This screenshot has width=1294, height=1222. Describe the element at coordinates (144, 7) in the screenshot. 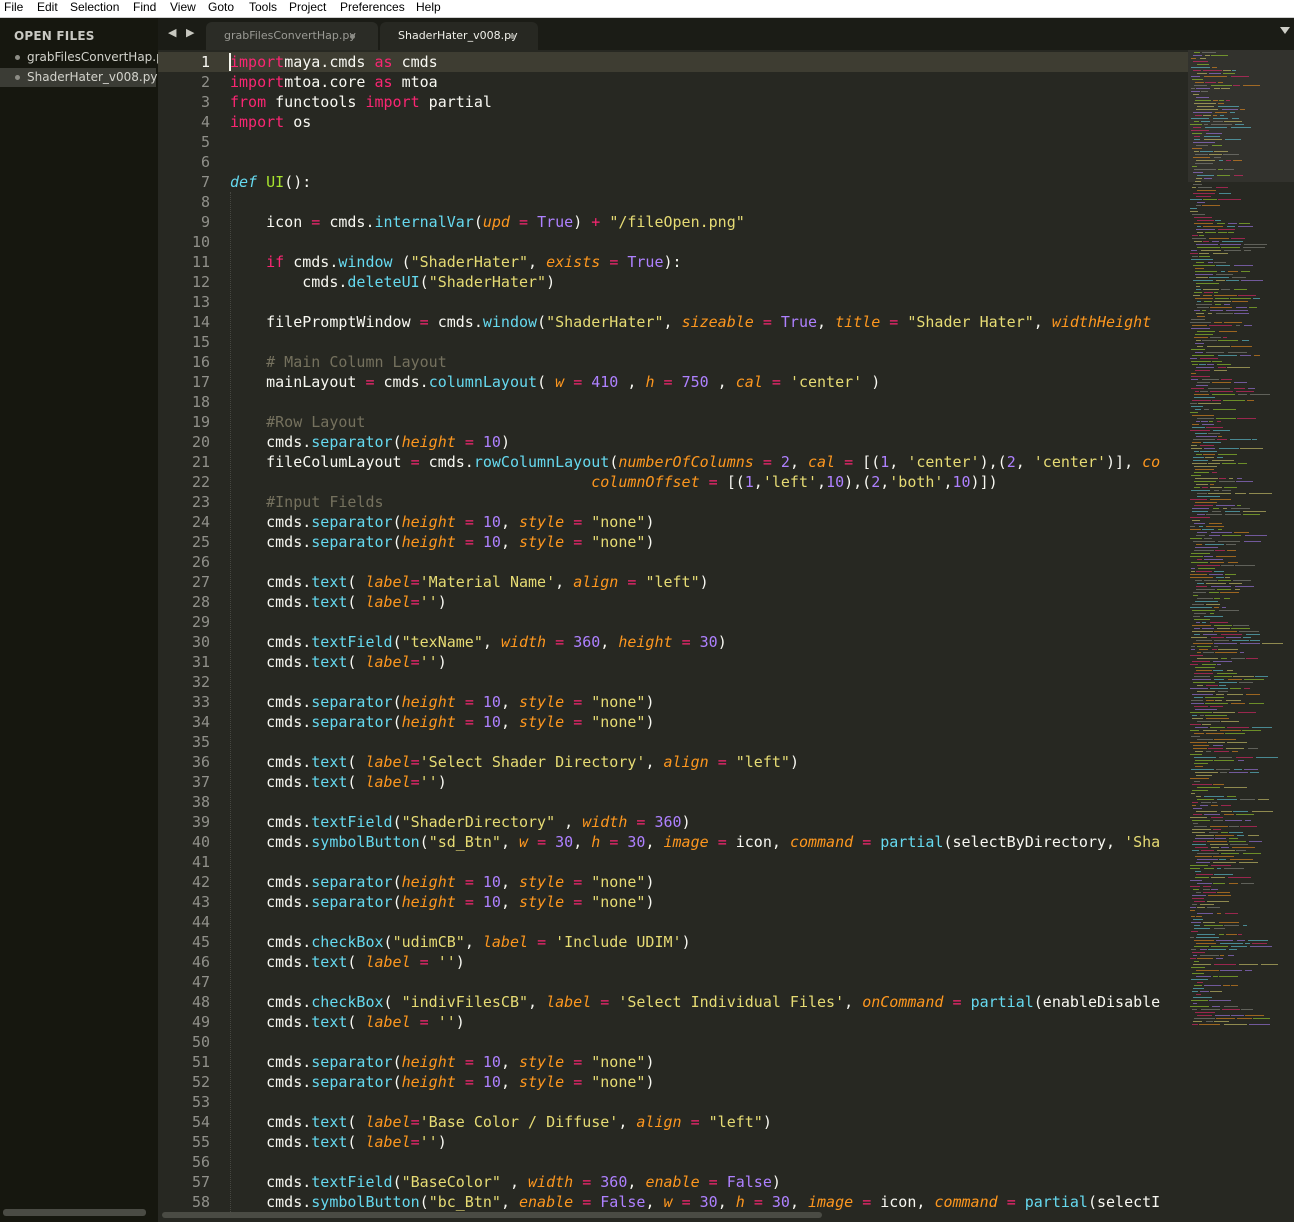

I see `menu-find: Find` at that location.